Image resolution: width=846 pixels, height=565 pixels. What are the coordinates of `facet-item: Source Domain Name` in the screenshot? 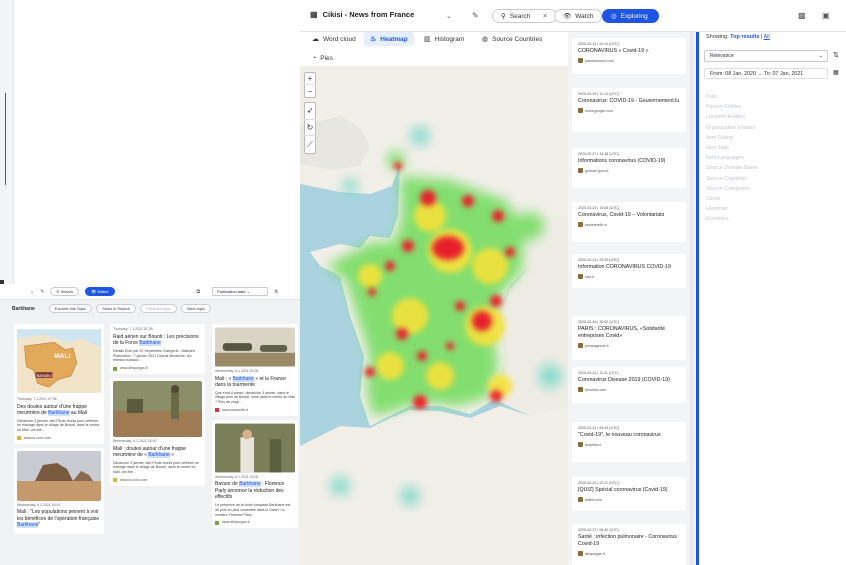 It's located at (732, 168).